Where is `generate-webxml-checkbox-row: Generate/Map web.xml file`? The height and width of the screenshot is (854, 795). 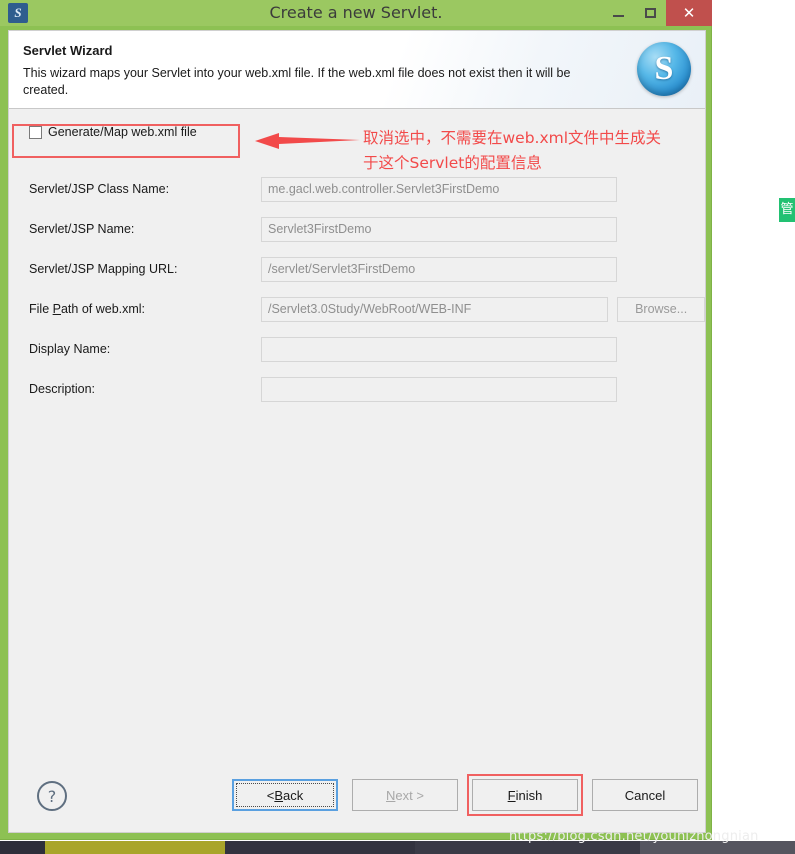 generate-webxml-checkbox-row: Generate/Map web.xml file is located at coordinates (114, 132).